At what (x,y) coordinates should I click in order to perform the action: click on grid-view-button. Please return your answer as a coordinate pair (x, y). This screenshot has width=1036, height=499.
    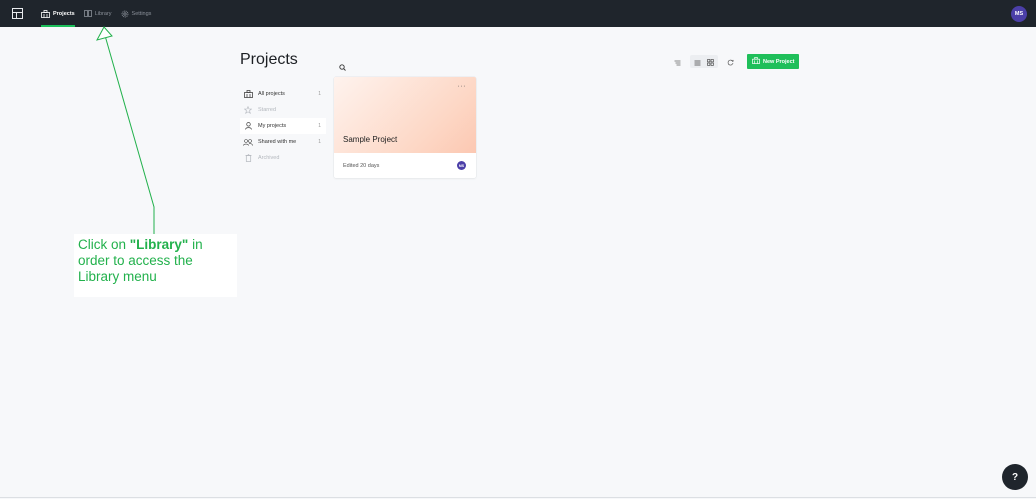
    Looking at the image, I should click on (710, 61).